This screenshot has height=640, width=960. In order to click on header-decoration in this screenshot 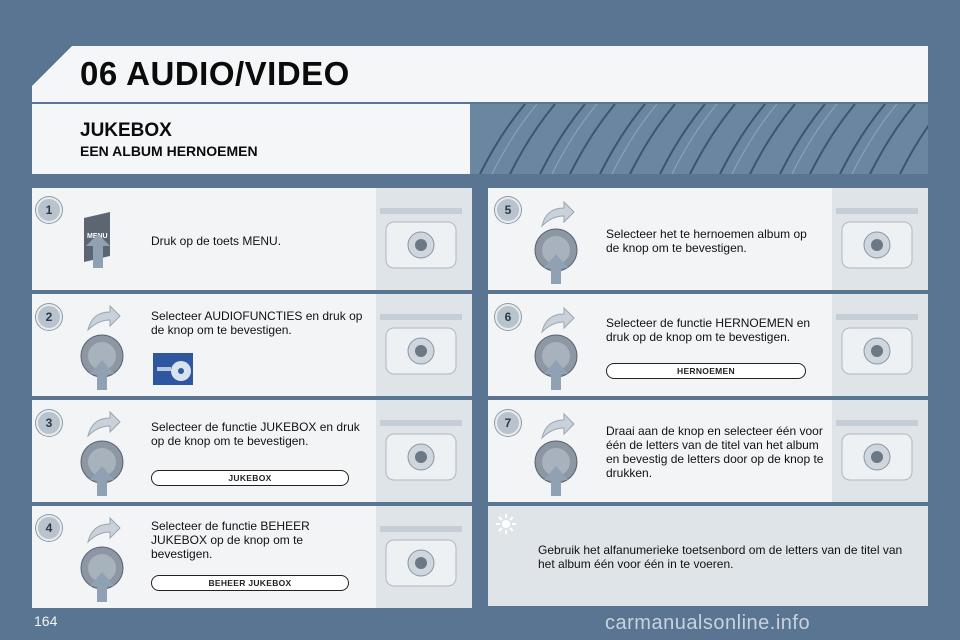, I will do `click(699, 139)`.